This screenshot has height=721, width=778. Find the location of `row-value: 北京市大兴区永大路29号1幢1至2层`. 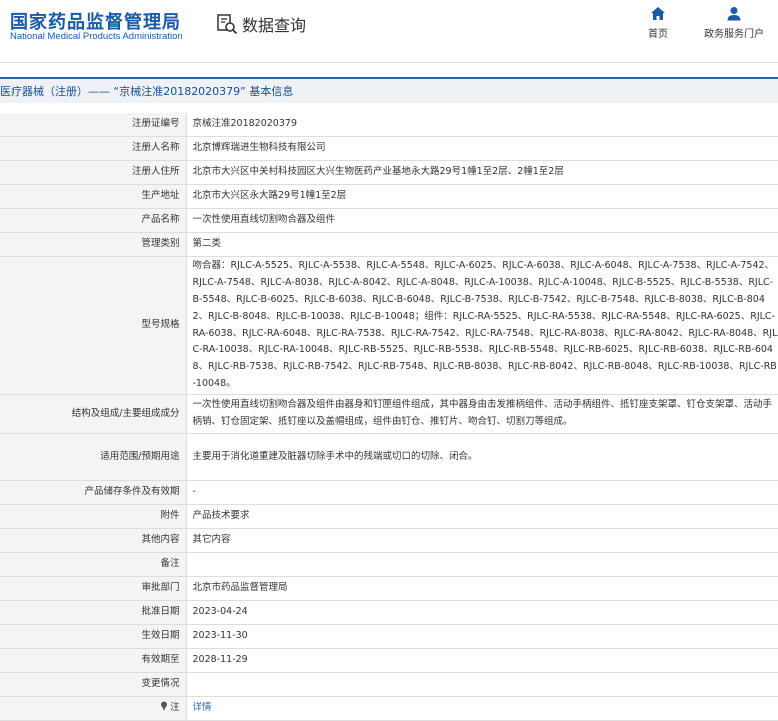

row-value: 北京市大兴区永大路29号1幢1至2层 is located at coordinates (482, 196).